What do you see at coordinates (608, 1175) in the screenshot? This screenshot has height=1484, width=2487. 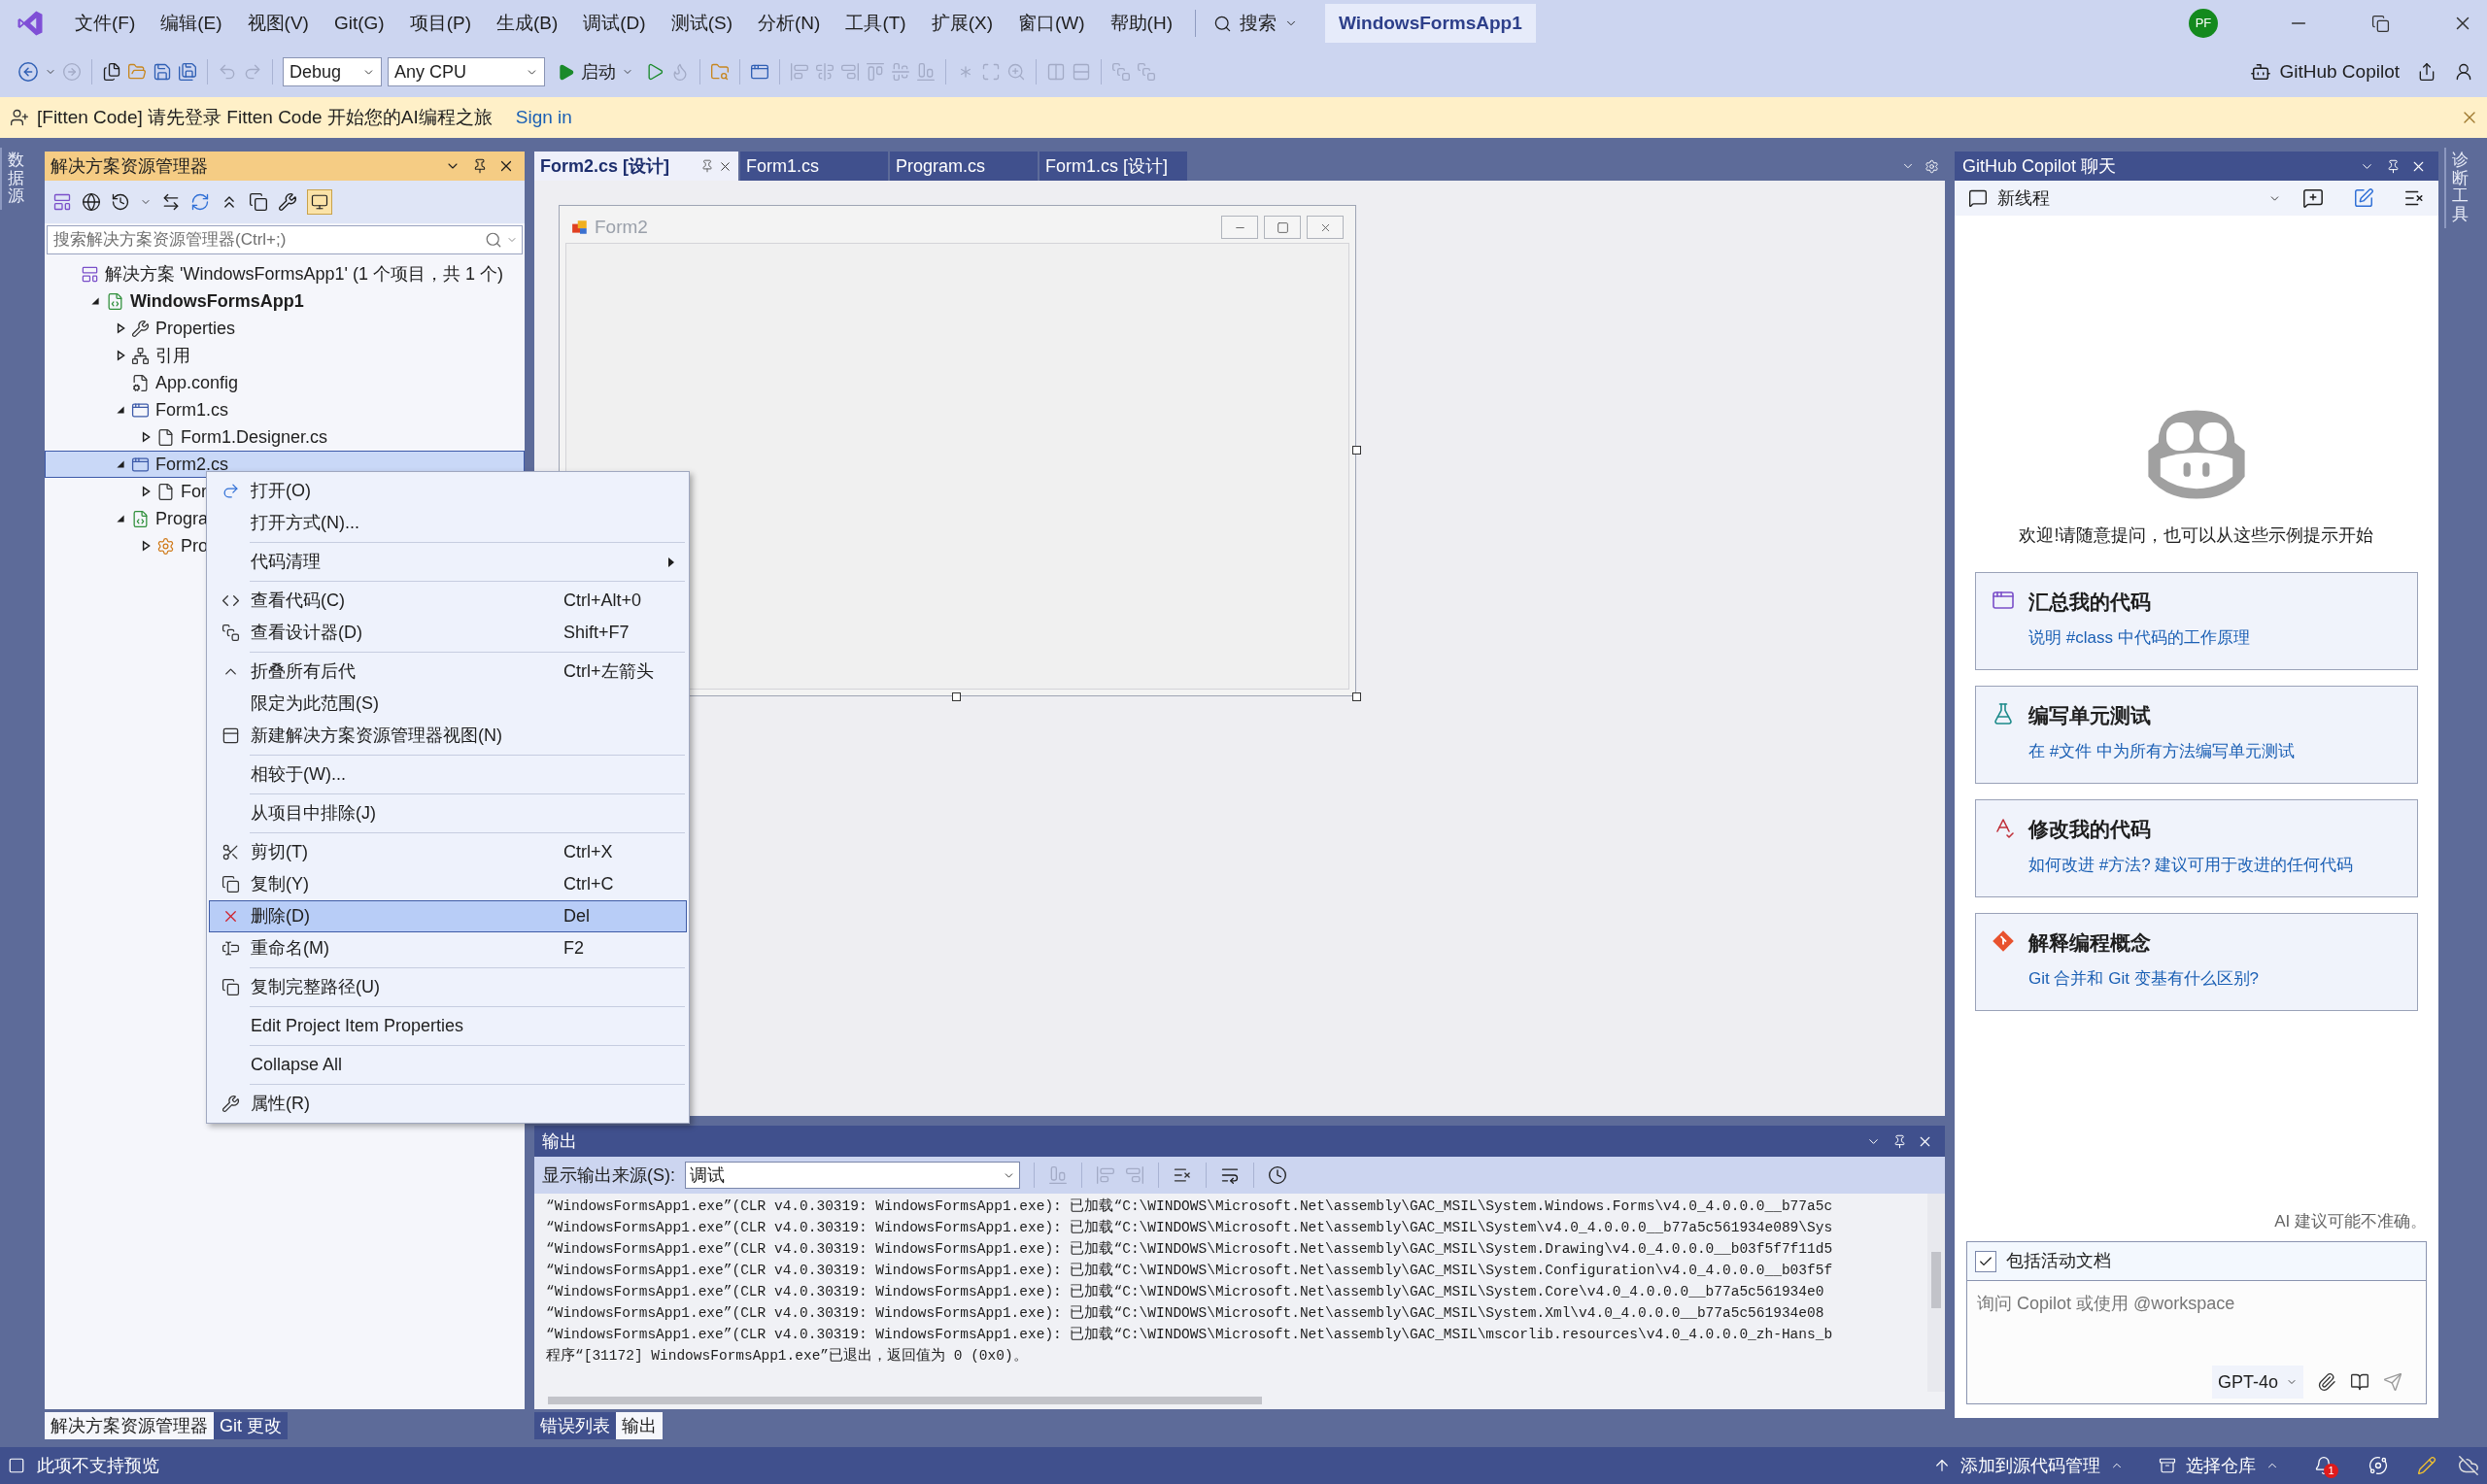 I see `source-label: 显示输出来源(S):` at bounding box center [608, 1175].